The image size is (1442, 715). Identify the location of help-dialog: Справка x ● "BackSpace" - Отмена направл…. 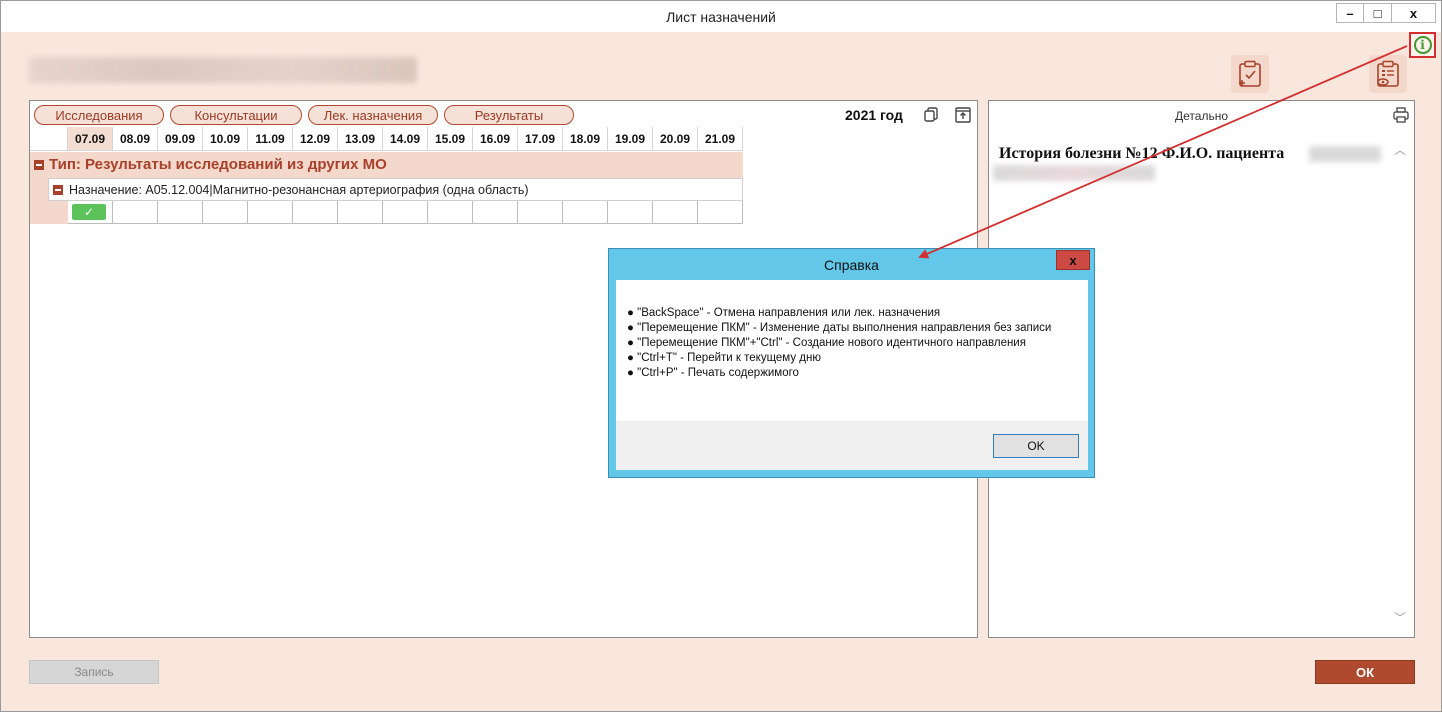
(851, 363).